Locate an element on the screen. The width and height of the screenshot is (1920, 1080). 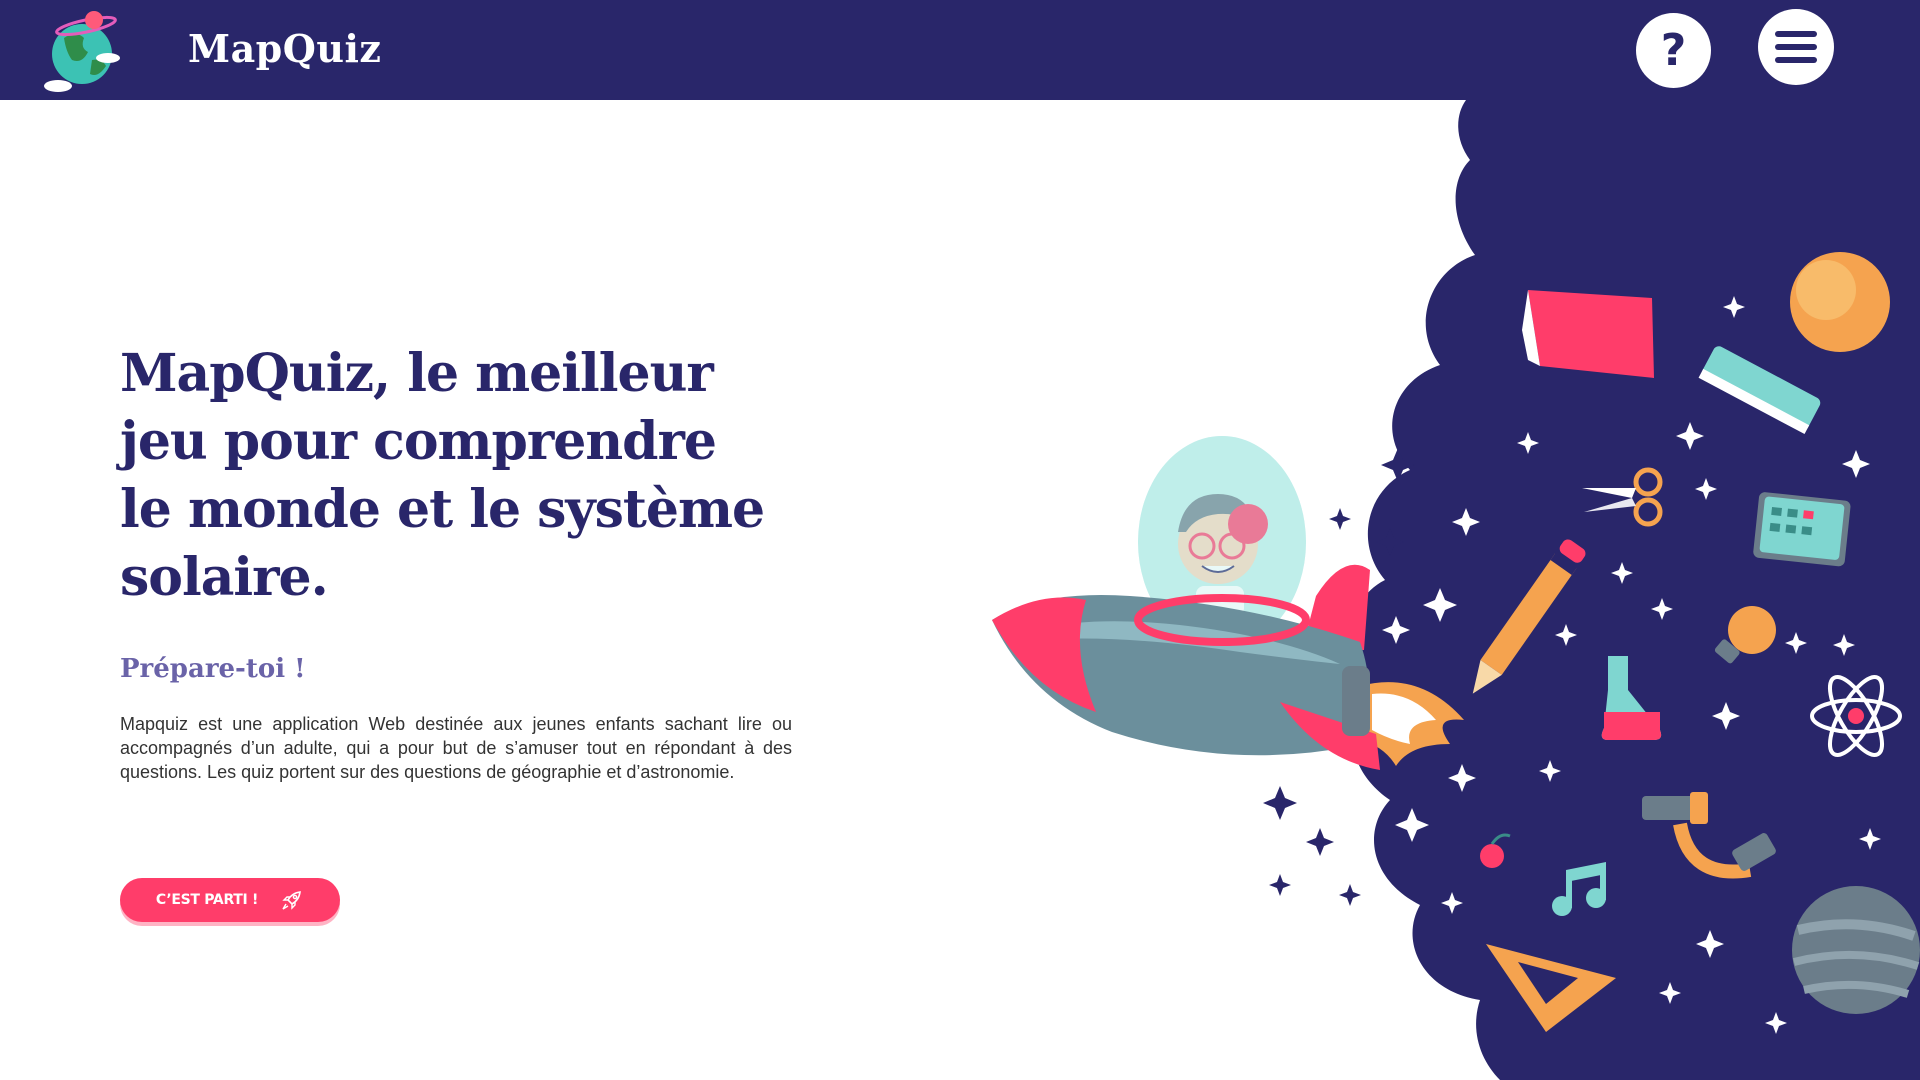
brand-name: MapQuiz is located at coordinates (285, 48).